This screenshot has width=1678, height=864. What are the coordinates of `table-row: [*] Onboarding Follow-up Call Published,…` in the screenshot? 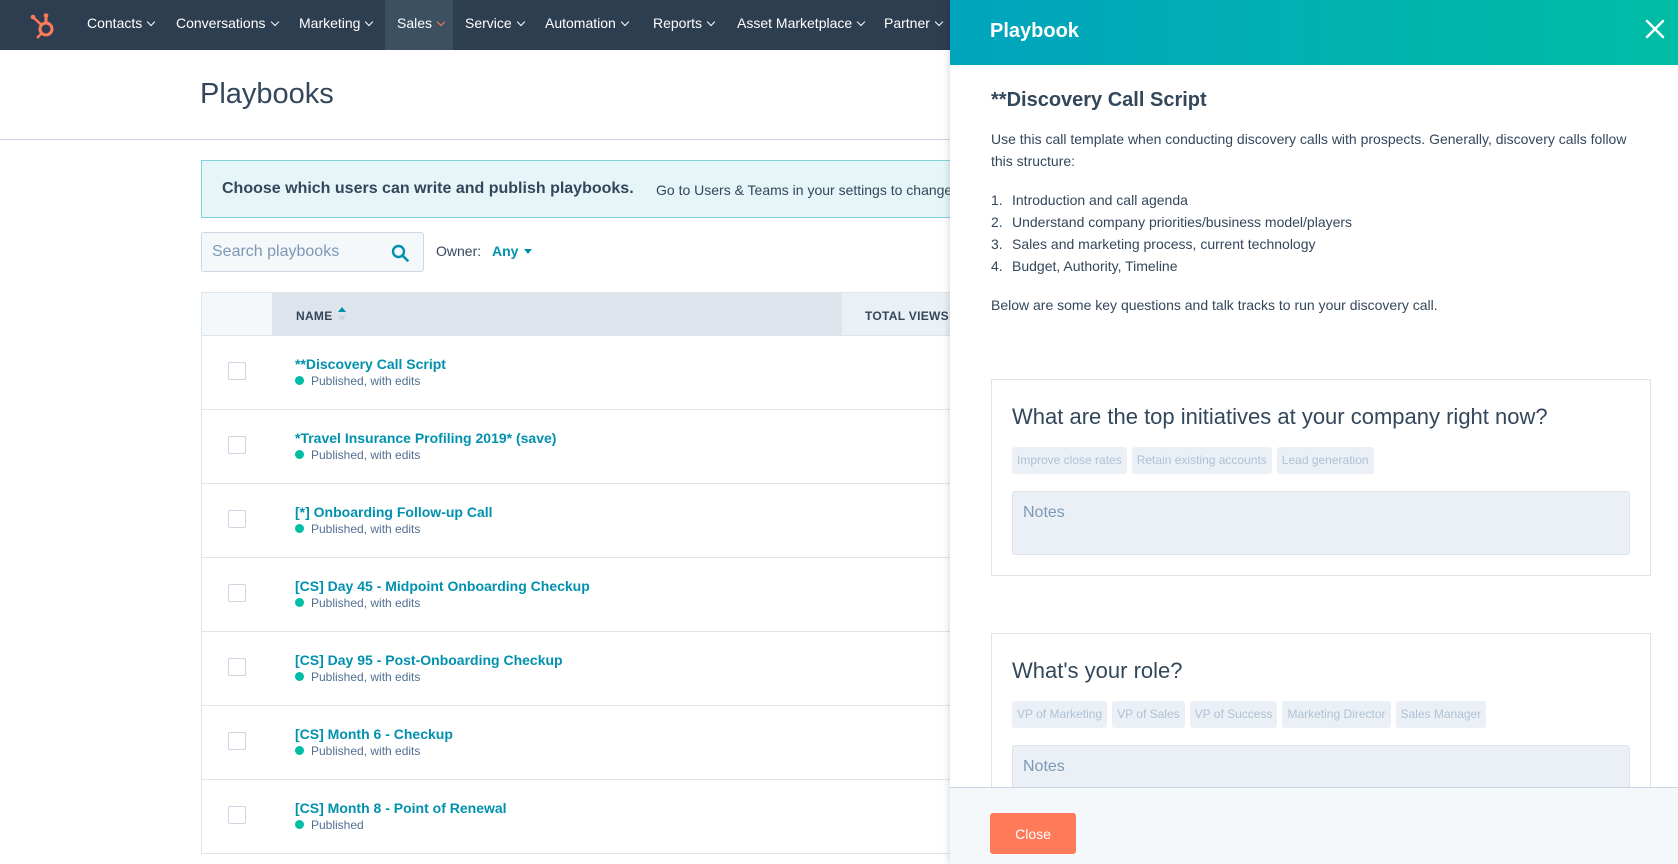 It's located at (586, 521).